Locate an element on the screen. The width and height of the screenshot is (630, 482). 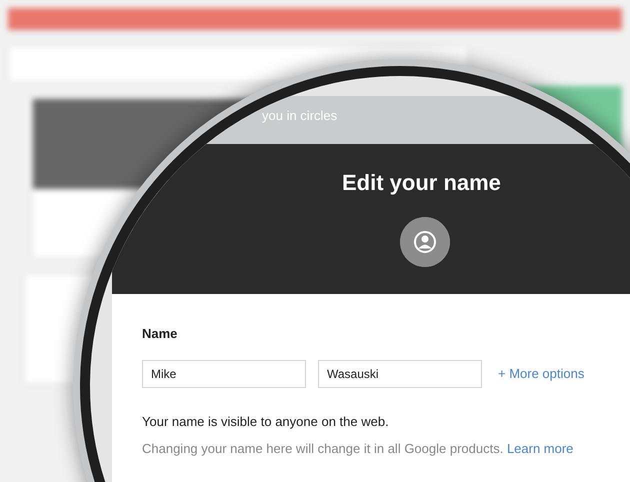
profile-icon is located at coordinates (425, 242).